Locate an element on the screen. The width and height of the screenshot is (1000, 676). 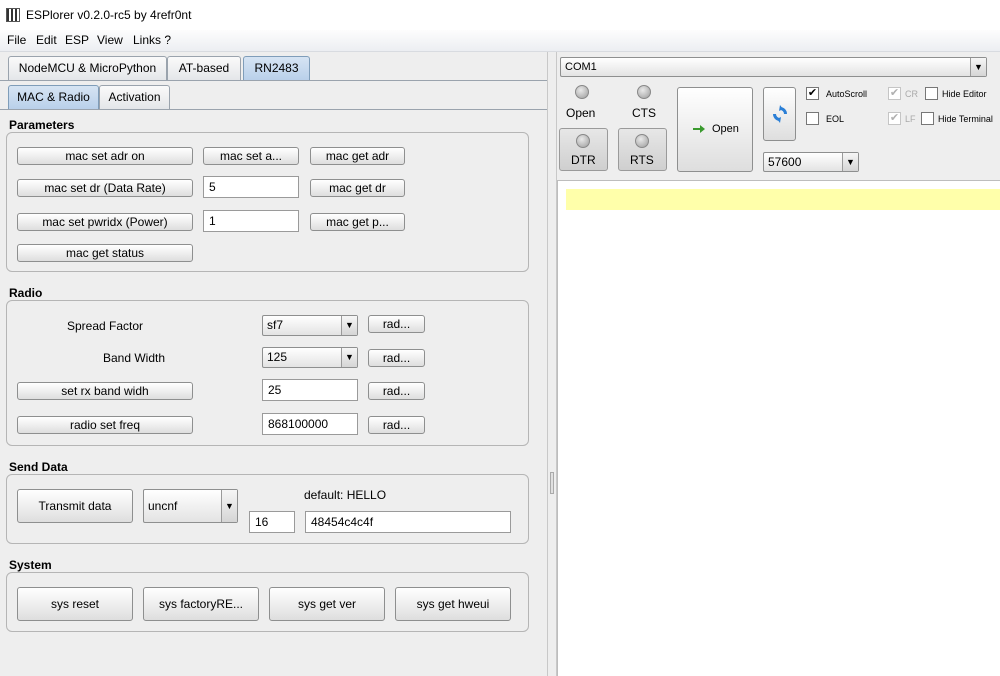
menu-view: View is located at coordinates (110, 40).